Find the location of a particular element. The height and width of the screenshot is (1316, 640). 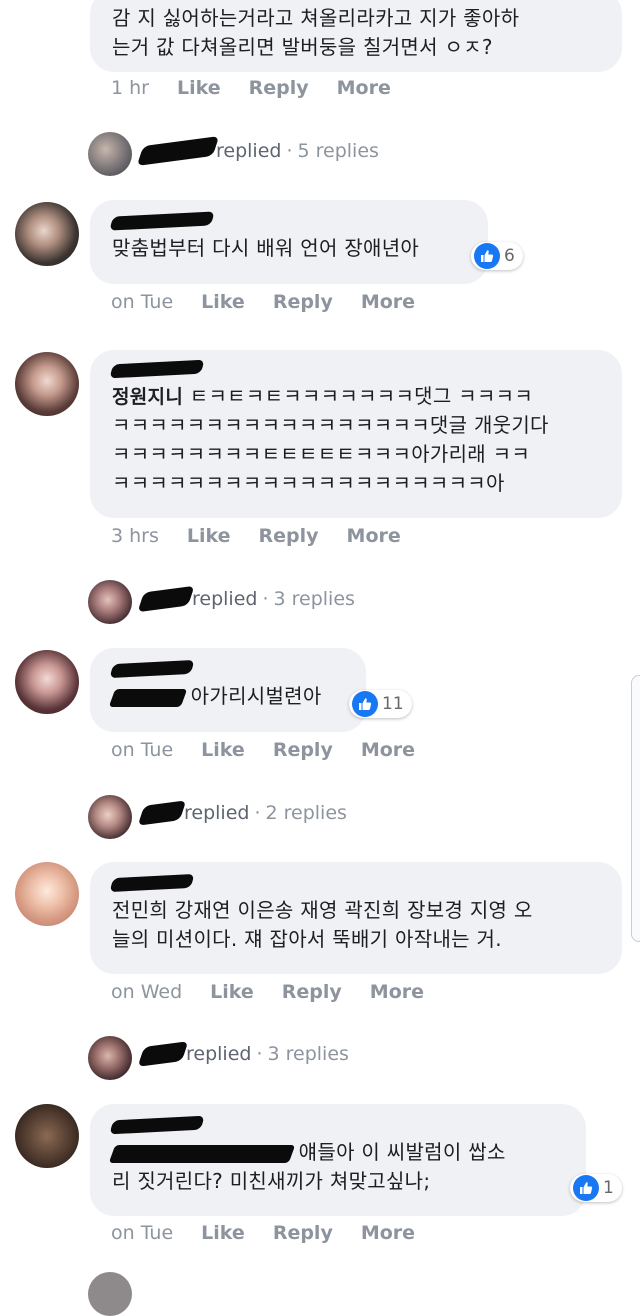

scroll-handle is located at coordinates (635, 808).